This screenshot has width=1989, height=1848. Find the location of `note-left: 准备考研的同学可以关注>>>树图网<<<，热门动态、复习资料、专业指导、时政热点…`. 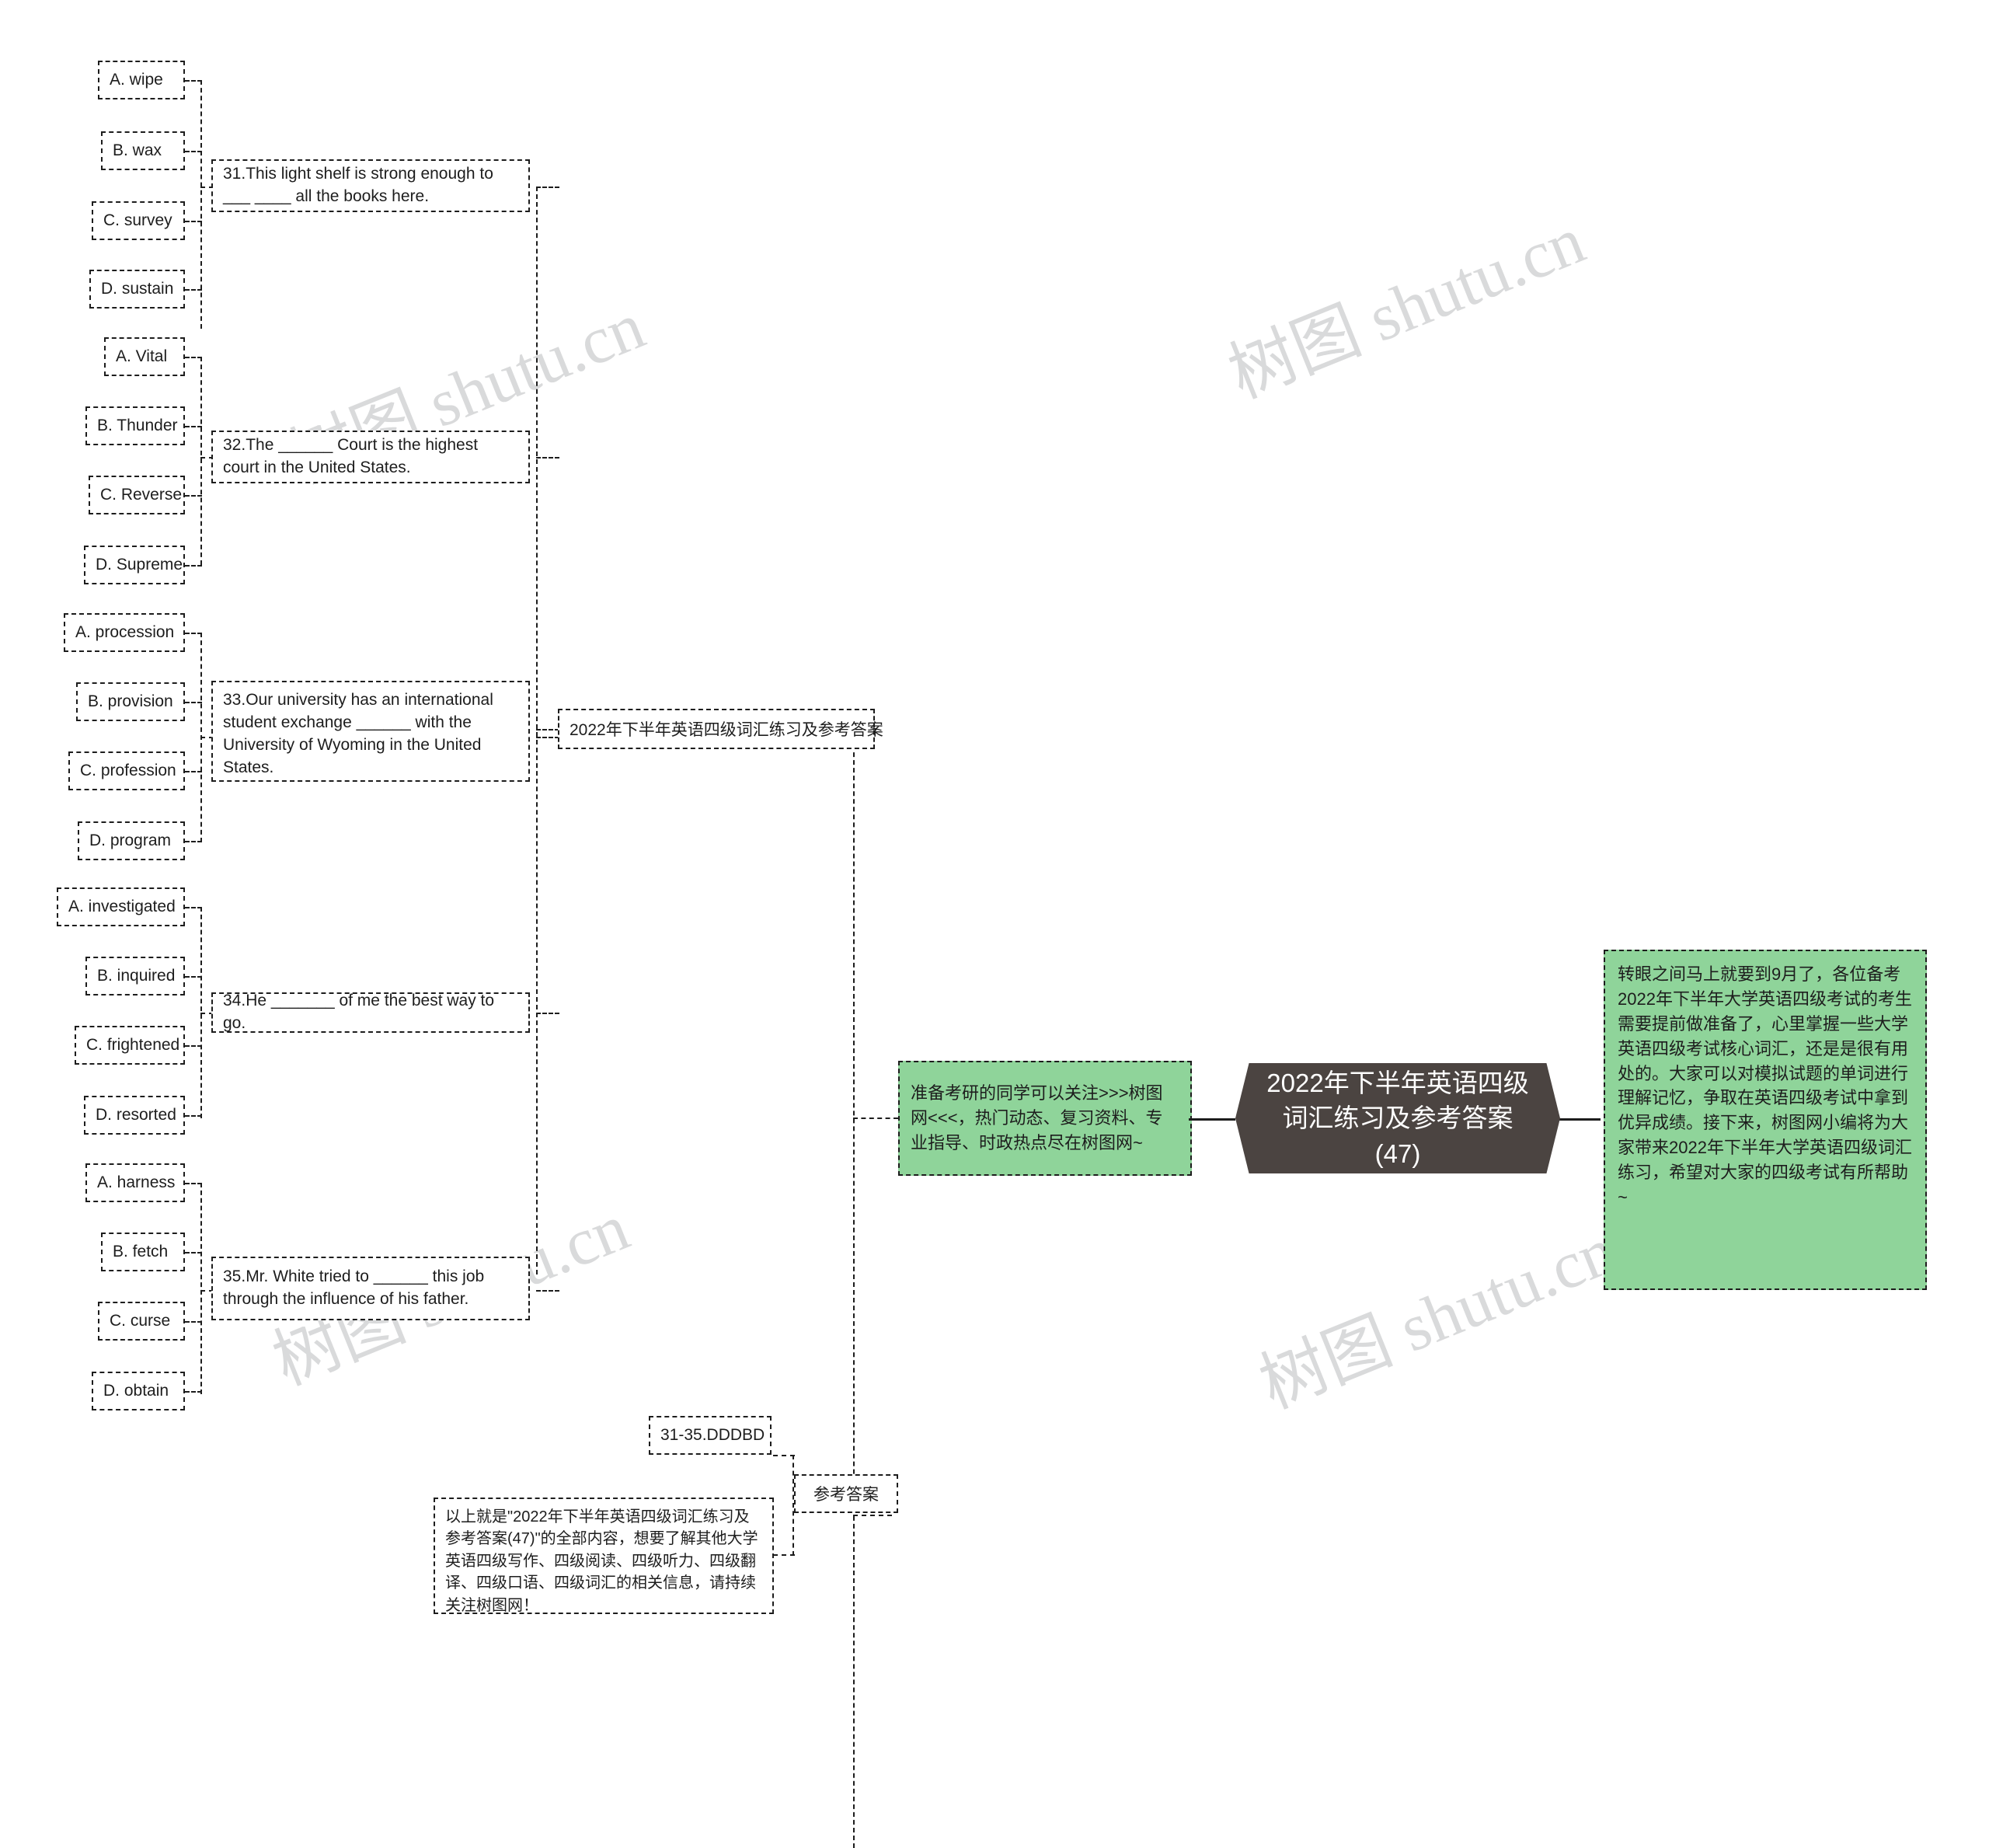

note-left: 准备考研的同学可以关注>>>树图网<<<，热门动态、复习资料、专业指导、时政热点… is located at coordinates (1045, 1118).